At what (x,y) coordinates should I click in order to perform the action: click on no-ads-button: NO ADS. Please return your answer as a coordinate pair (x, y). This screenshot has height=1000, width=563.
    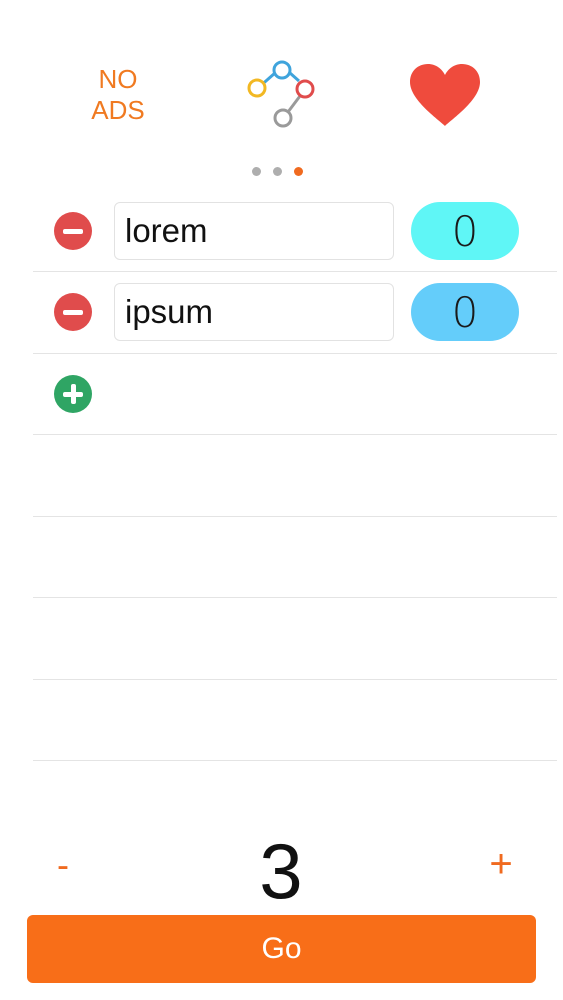
    Looking at the image, I should click on (118, 95).